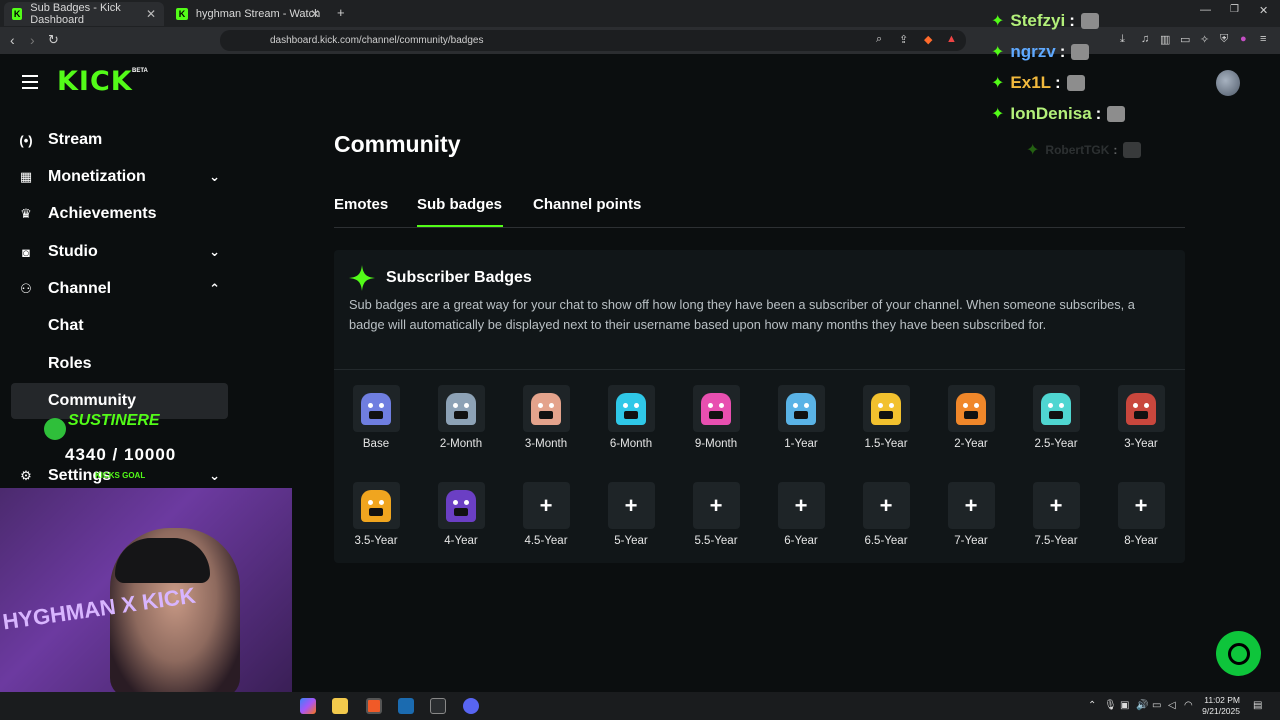  What do you see at coordinates (1122, 39) in the screenshot?
I see `downloads-icon: ⤓` at bounding box center [1122, 39].